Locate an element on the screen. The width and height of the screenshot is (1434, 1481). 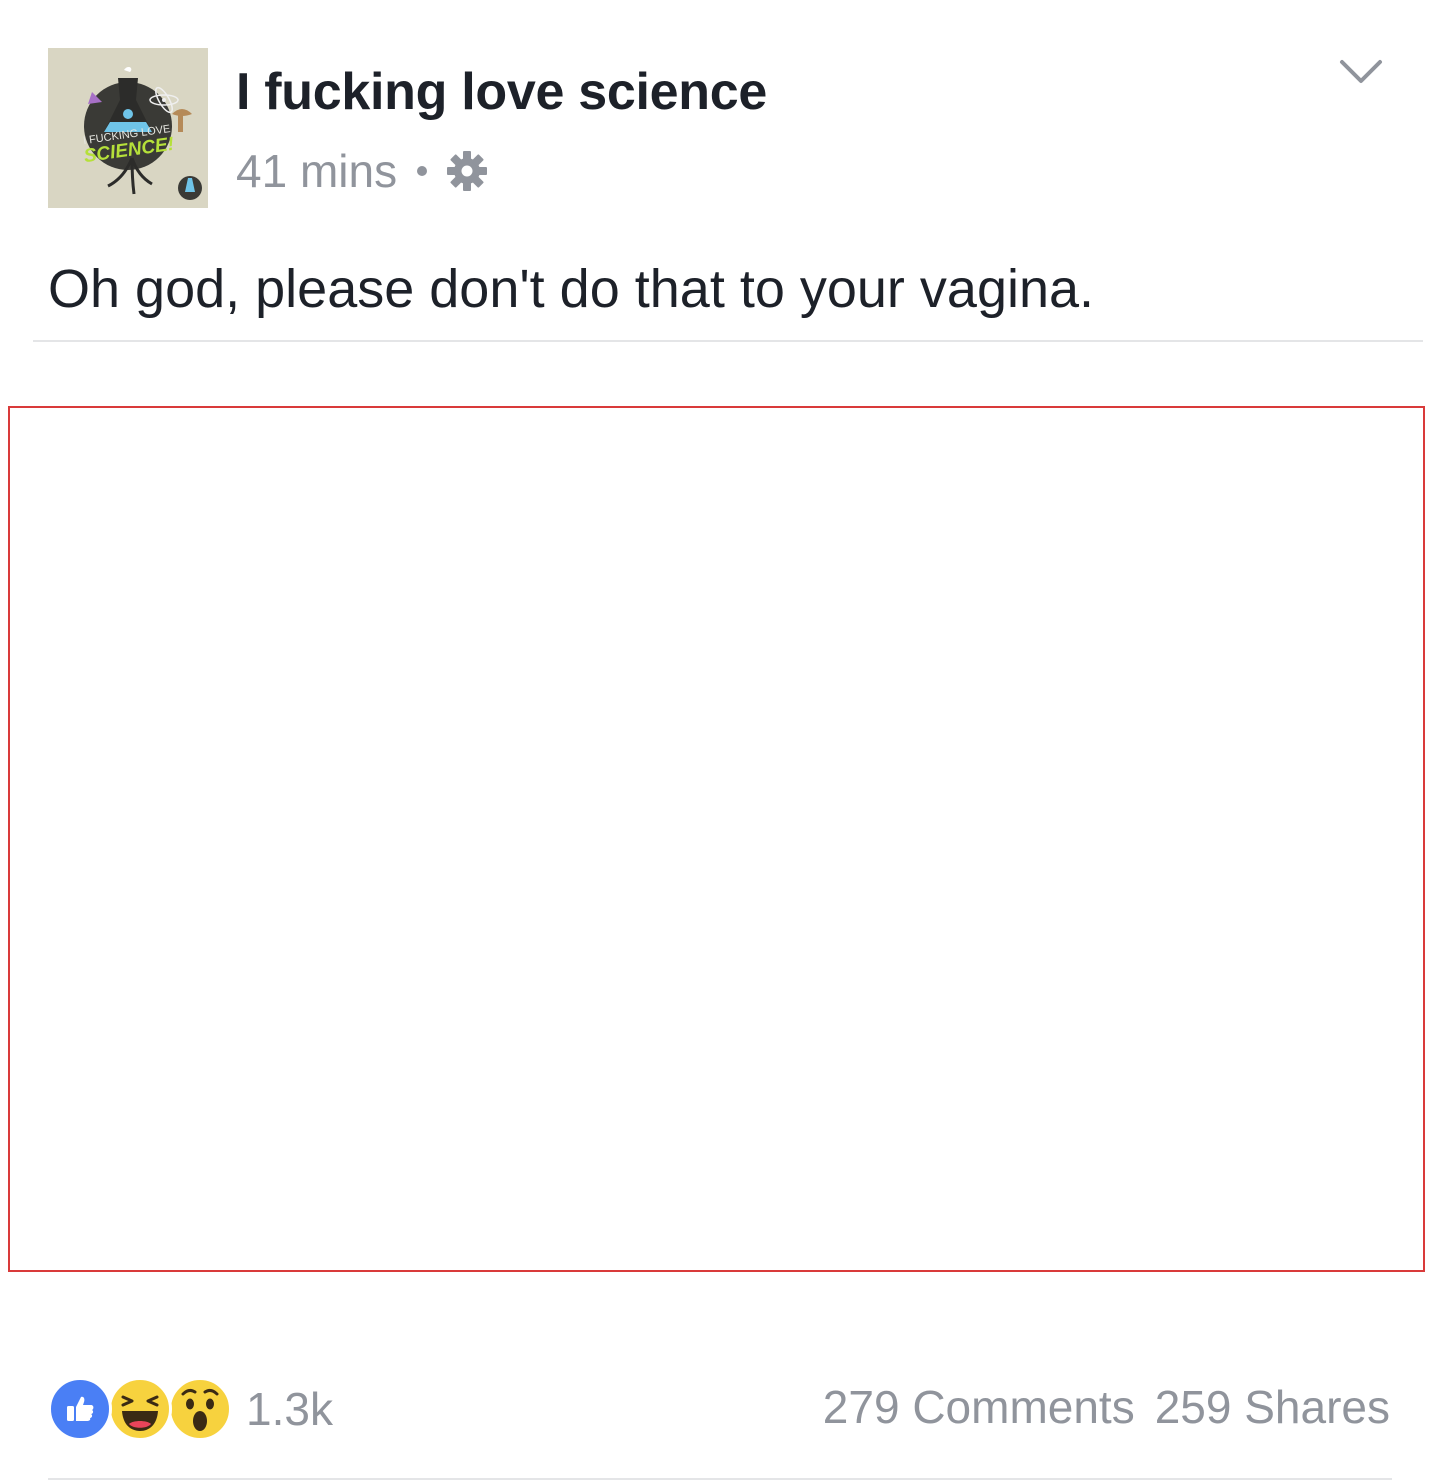
reactions-summary: 1.3k is located at coordinates (190, 1409).